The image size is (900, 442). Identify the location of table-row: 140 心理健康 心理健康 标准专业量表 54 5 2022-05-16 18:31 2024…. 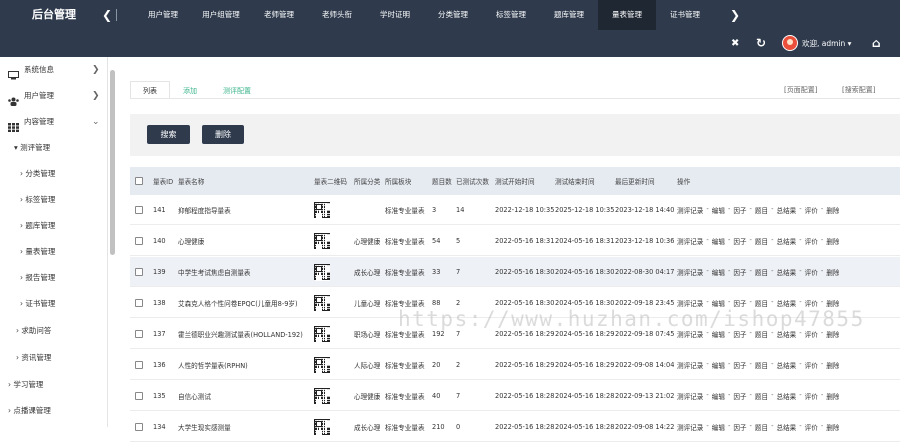
(515, 241).